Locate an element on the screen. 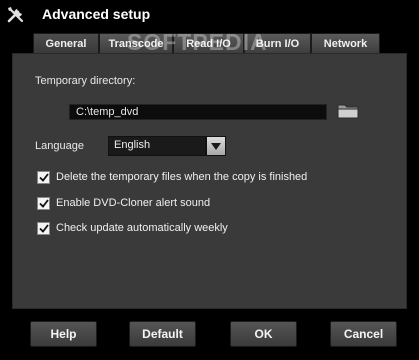  tab-transcode: Transcode is located at coordinates (136, 43).